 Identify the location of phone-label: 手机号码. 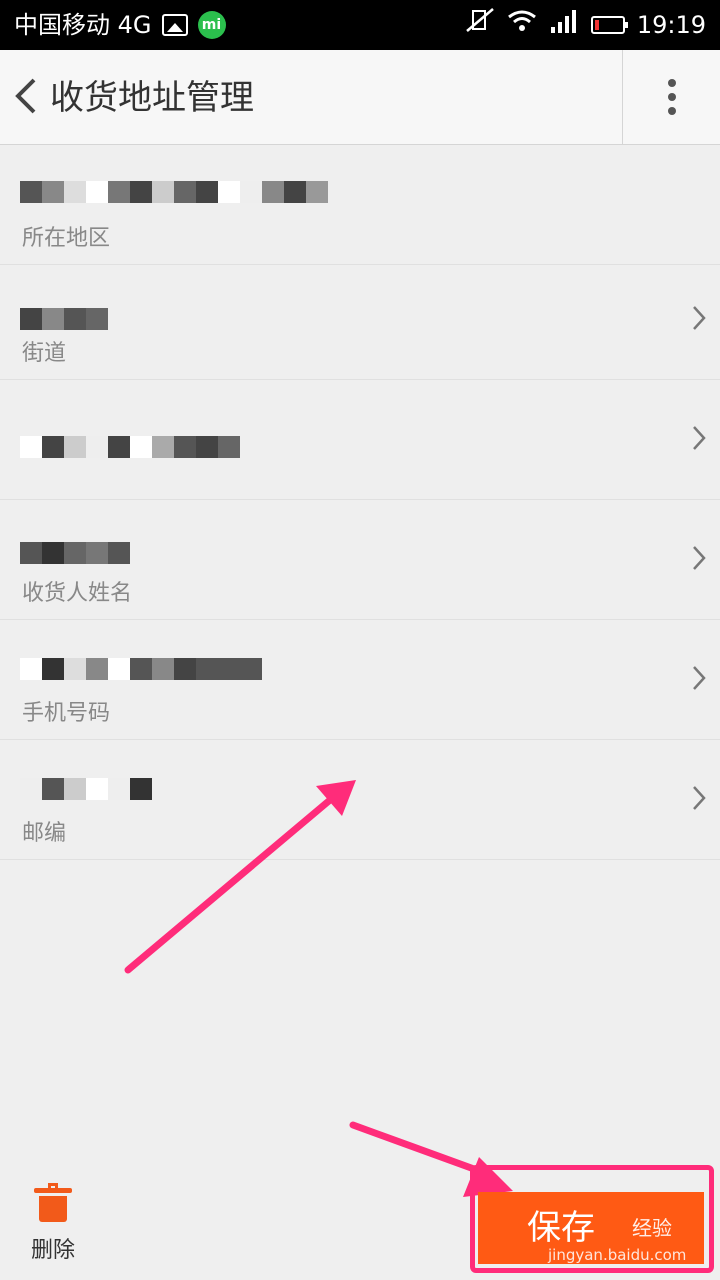
(66, 713).